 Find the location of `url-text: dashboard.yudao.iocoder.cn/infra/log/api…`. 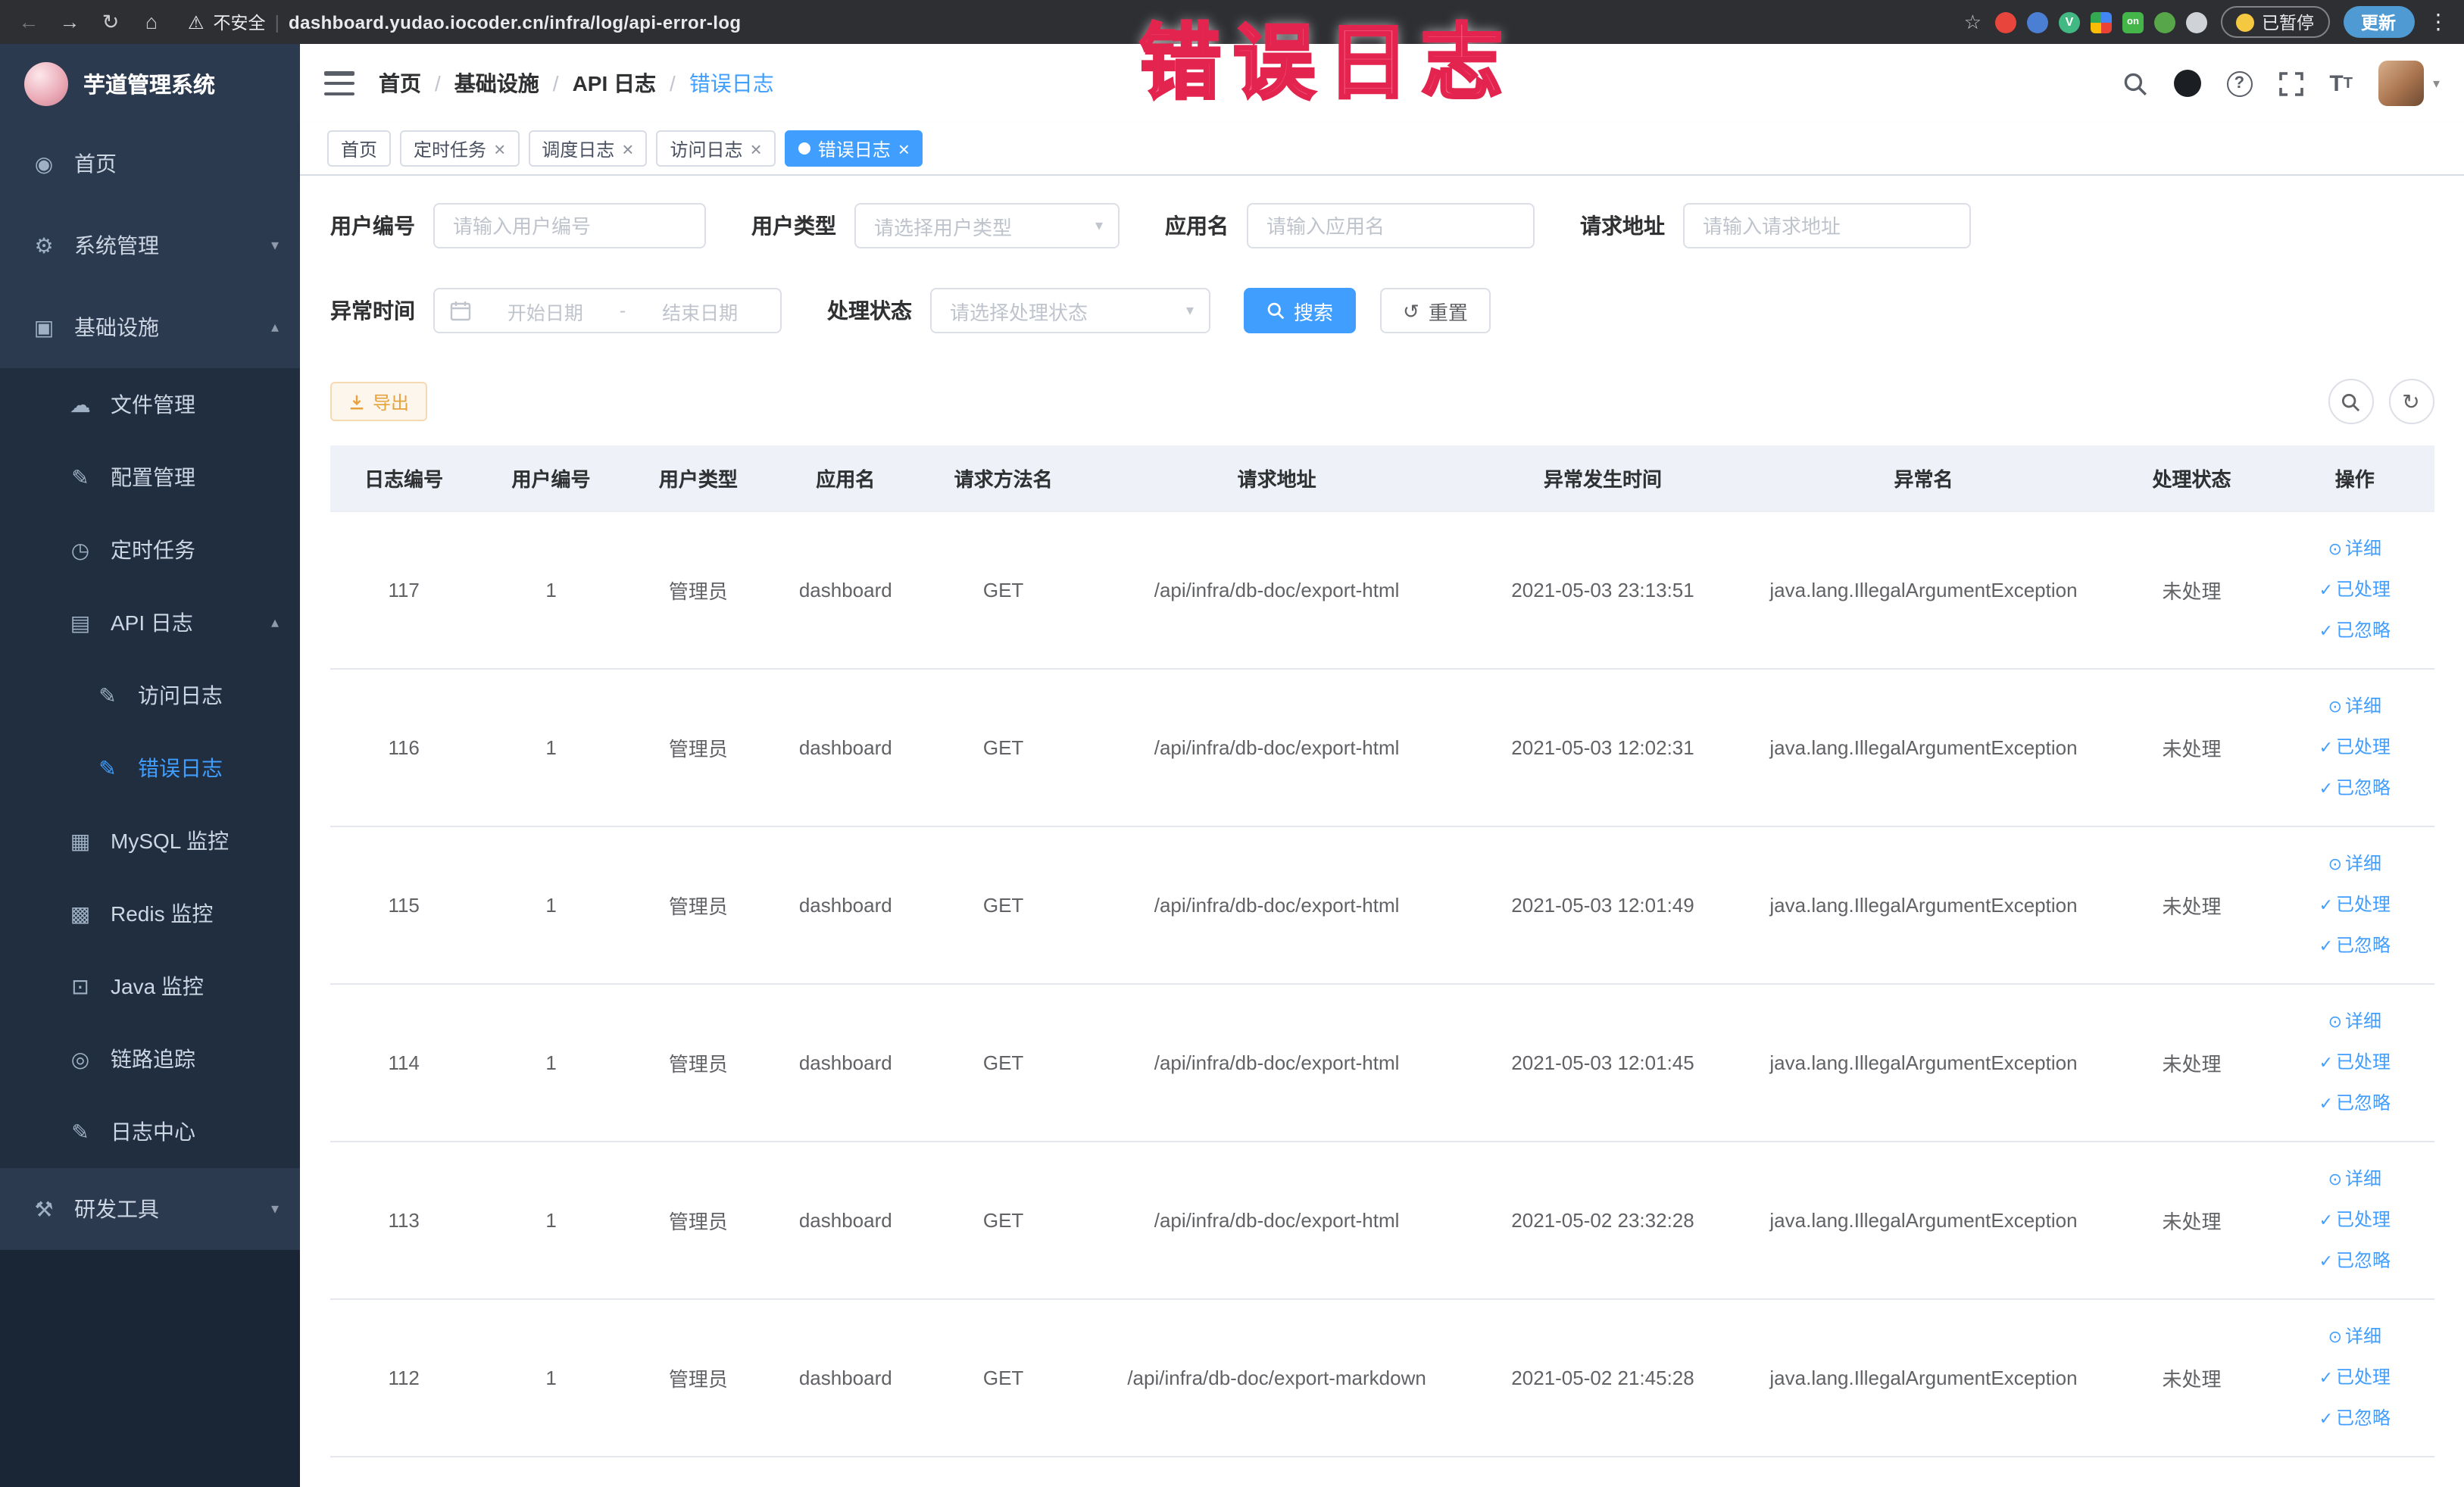

url-text: dashboard.yudao.iocoder.cn/infra/log/api… is located at coordinates (515, 22).